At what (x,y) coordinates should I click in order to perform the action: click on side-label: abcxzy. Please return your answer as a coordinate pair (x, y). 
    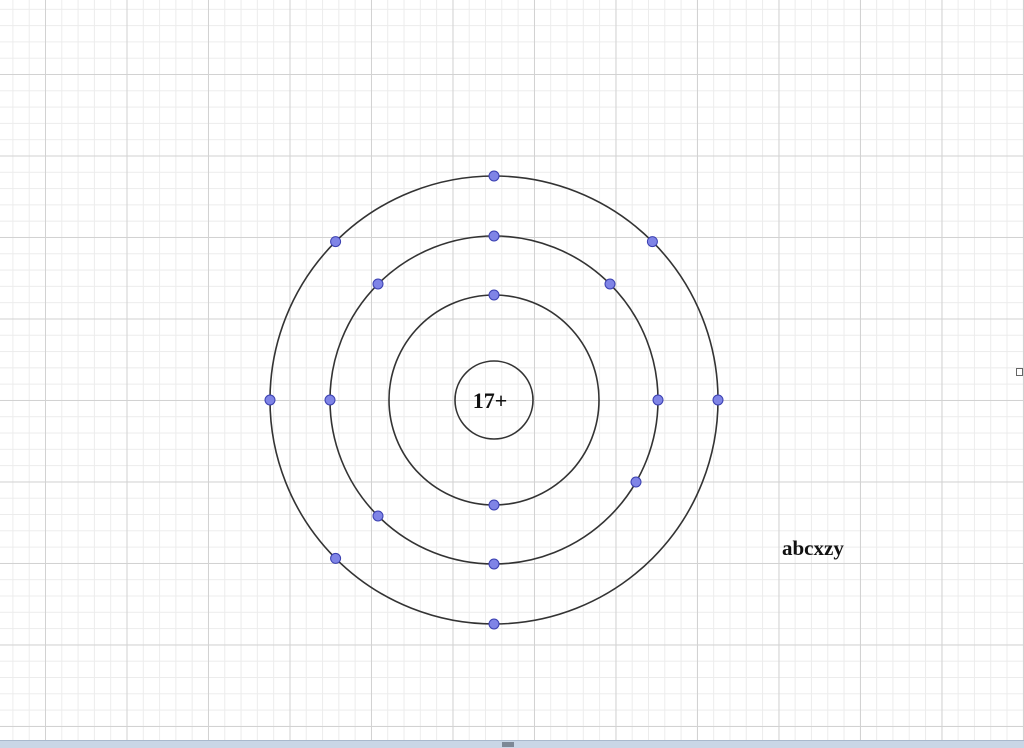
    Looking at the image, I should click on (813, 548).